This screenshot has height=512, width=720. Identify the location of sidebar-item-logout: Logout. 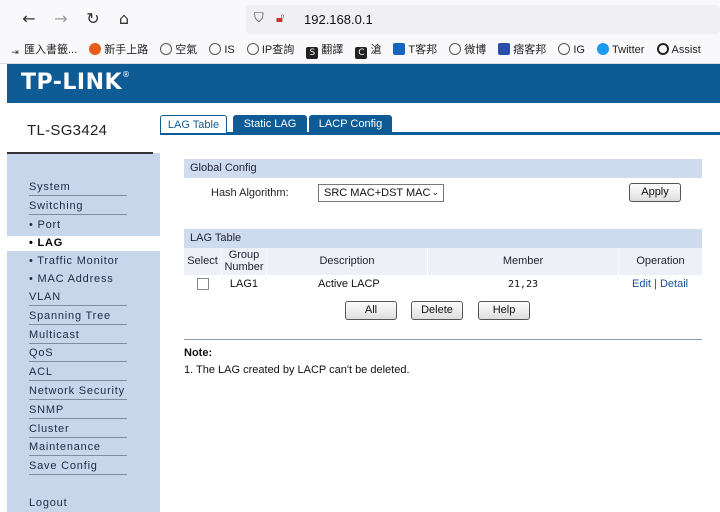
(78, 503).